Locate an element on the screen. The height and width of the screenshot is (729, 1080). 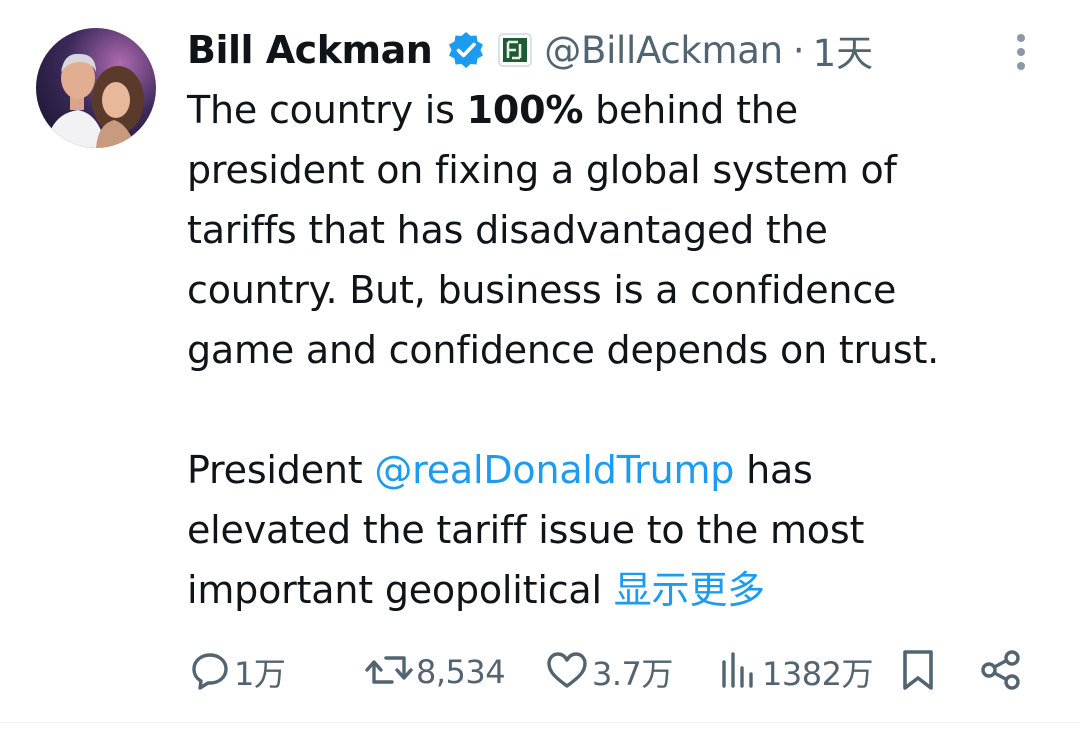
repost-button: 8,534 is located at coordinates (435, 672).